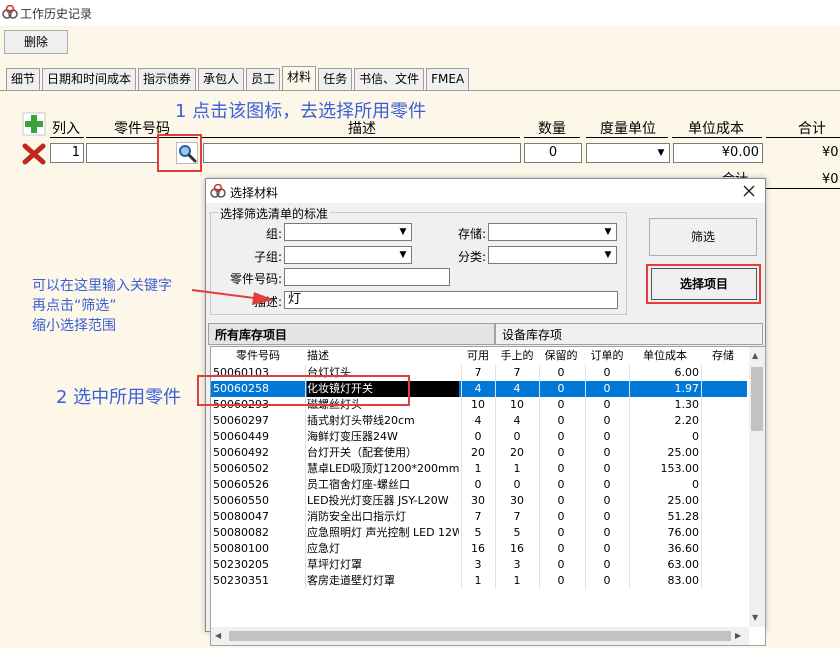 Image resolution: width=840 pixels, height=648 pixels. I want to click on group-select: ▼, so click(348, 232).